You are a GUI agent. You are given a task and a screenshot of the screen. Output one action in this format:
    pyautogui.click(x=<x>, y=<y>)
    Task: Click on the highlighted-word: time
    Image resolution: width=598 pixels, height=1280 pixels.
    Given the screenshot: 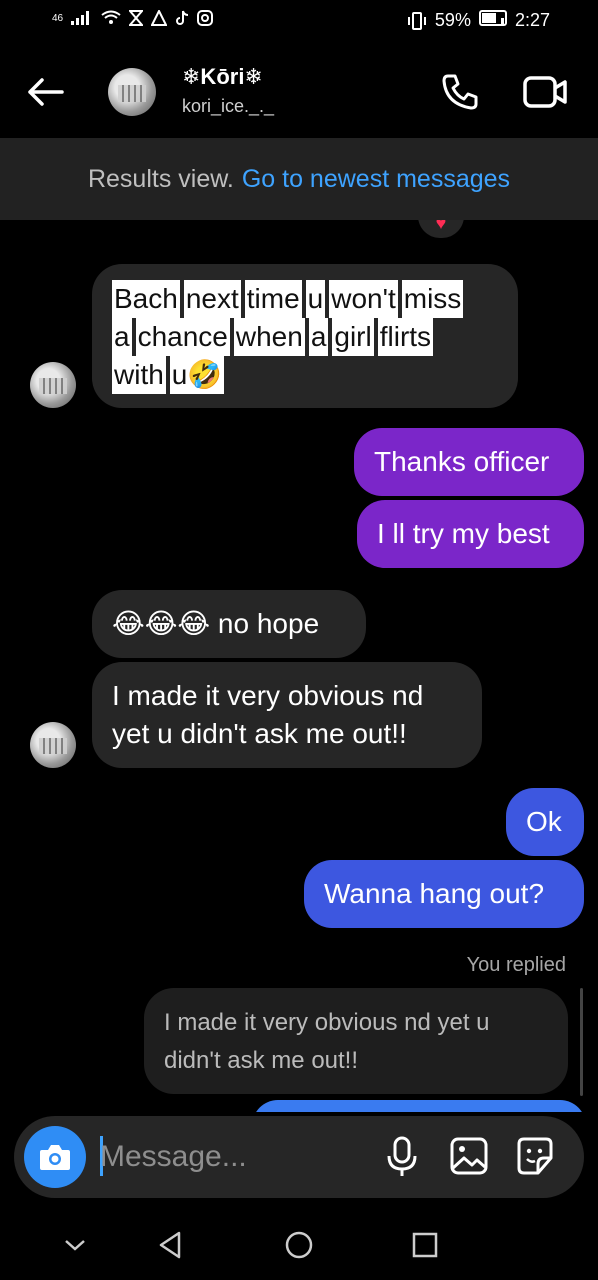 What is the action you would take?
    pyautogui.click(x=273, y=299)
    